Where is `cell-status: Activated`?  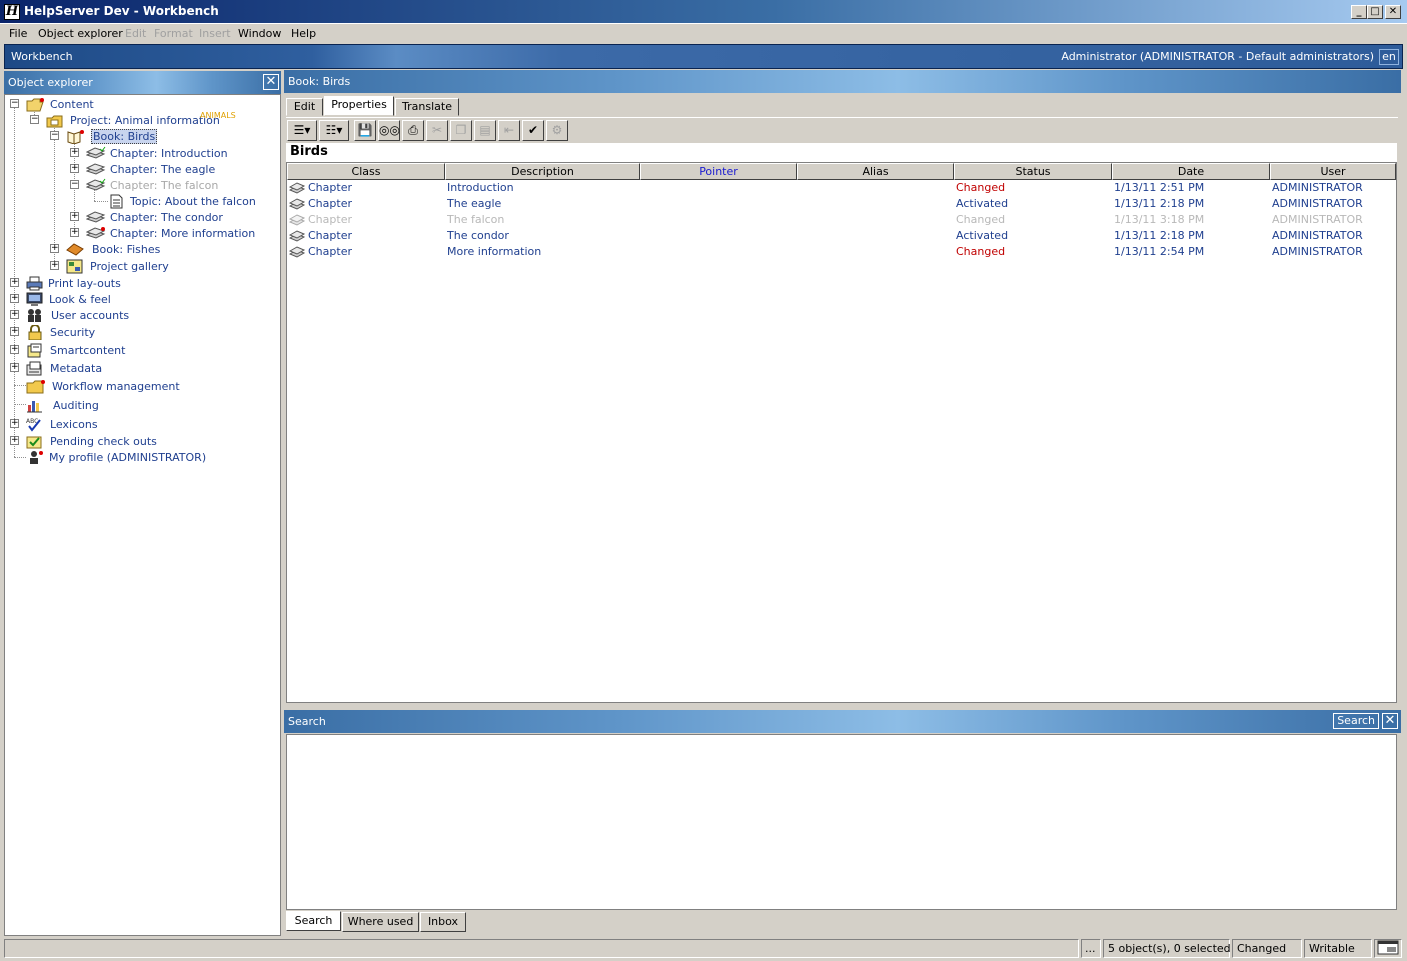
cell-status: Activated is located at coordinates (982, 235).